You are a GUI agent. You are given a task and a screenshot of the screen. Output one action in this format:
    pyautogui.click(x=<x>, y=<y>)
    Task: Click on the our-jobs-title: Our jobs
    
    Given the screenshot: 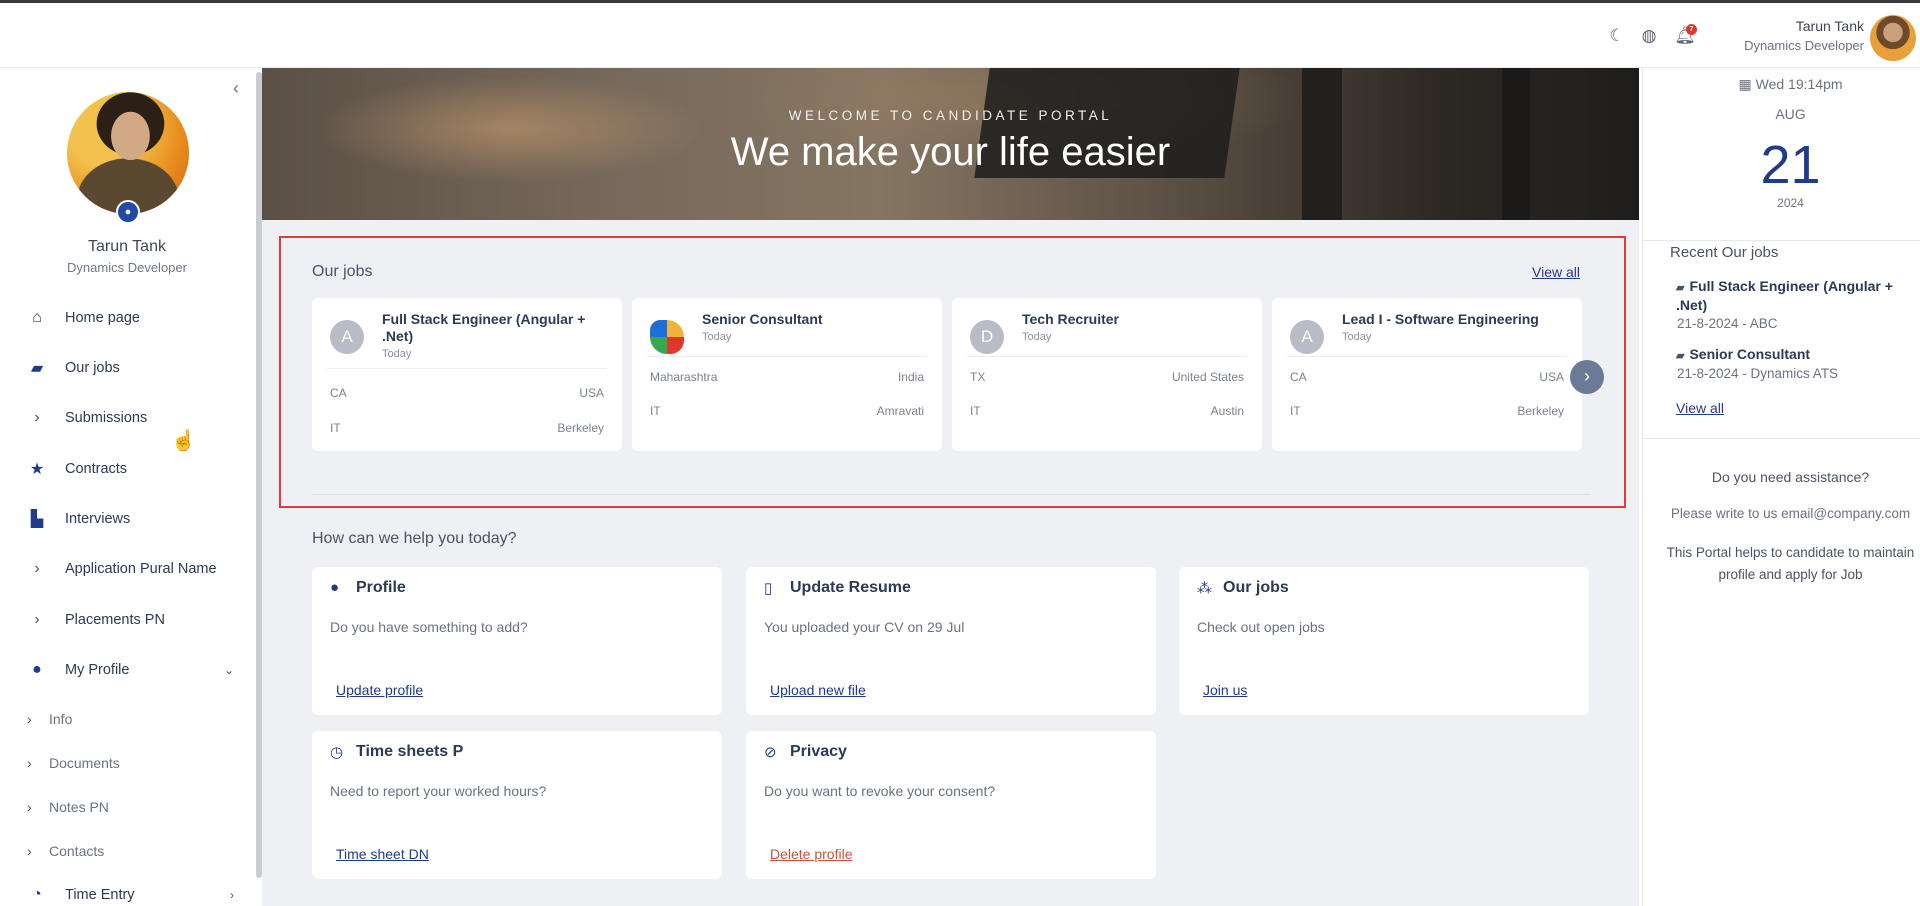 What is the action you would take?
    pyautogui.click(x=342, y=271)
    